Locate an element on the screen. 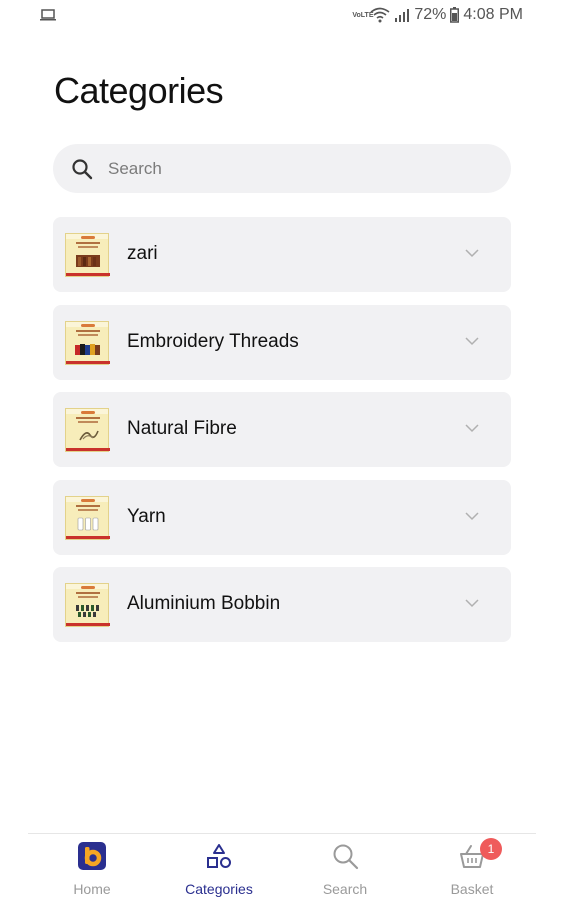  category-label: Yarn is located at coordinates (146, 516).